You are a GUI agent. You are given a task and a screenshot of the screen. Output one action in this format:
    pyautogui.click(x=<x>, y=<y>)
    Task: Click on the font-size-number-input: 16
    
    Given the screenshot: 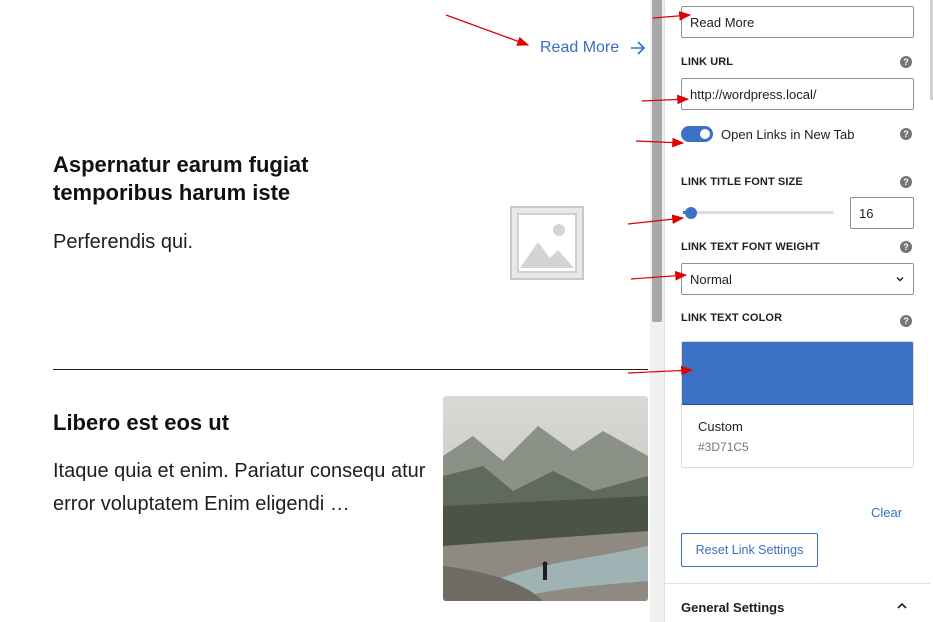 What is the action you would take?
    pyautogui.click(x=882, y=213)
    